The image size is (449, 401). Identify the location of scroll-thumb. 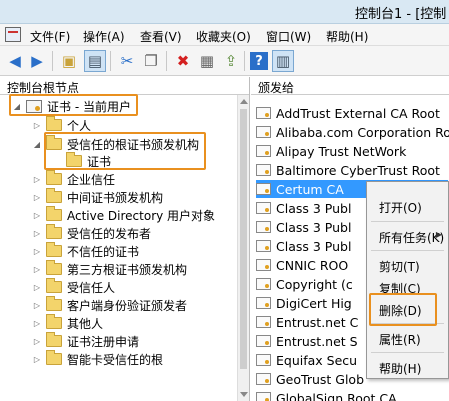
(243, 239).